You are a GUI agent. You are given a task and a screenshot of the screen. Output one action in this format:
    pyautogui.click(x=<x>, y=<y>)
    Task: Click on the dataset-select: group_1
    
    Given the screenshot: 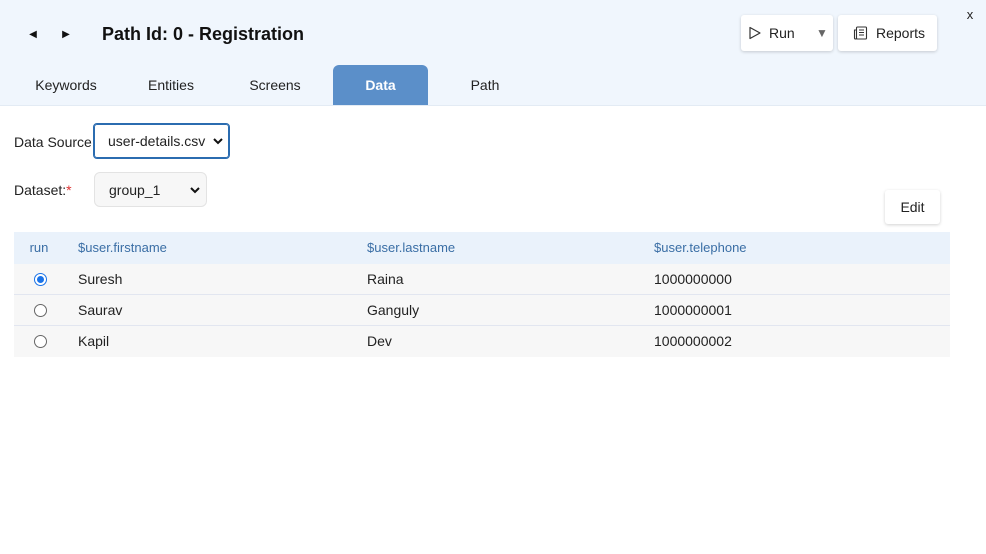 What is the action you would take?
    pyautogui.click(x=150, y=189)
    